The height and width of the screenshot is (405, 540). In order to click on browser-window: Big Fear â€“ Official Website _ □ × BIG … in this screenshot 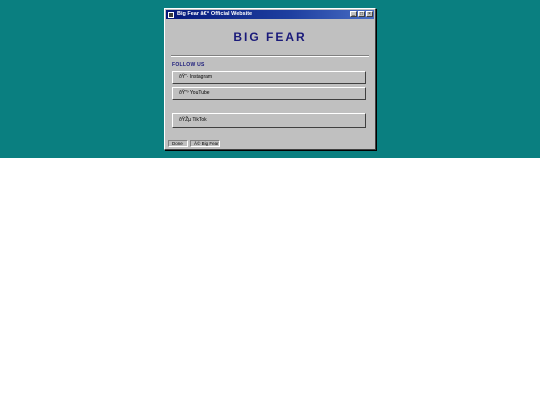, I will do `click(270, 79)`.